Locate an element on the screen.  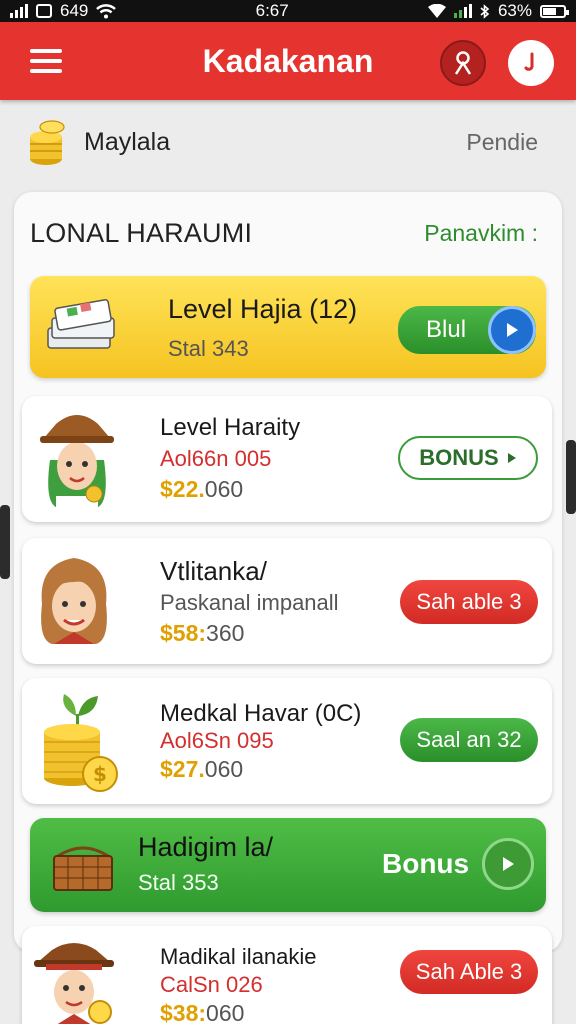
notification-icon is located at coordinates (44, 11).